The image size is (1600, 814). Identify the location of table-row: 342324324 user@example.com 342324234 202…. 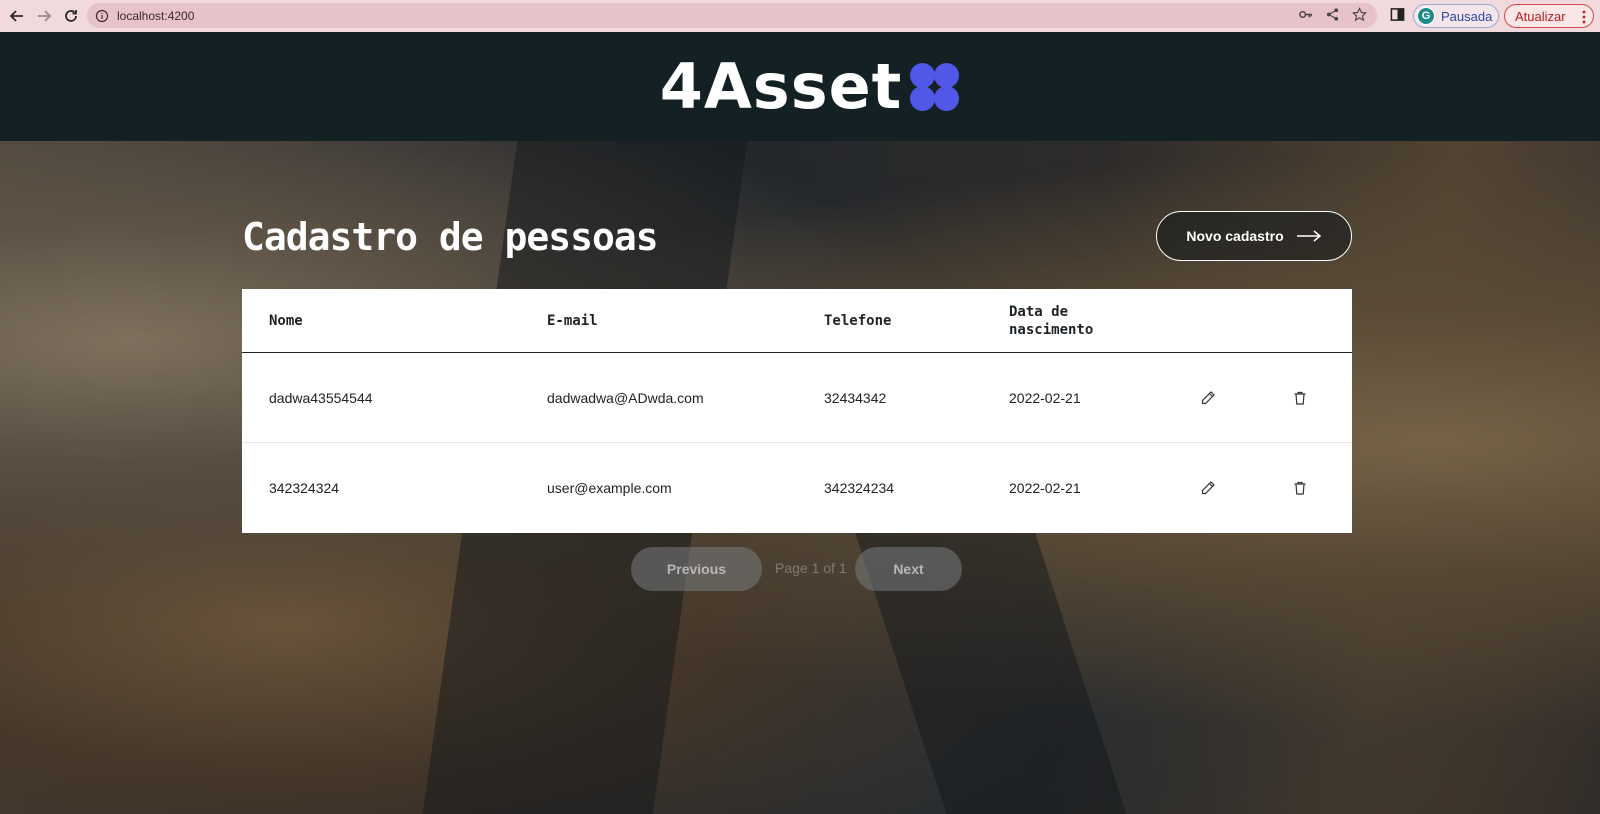
(797, 488).